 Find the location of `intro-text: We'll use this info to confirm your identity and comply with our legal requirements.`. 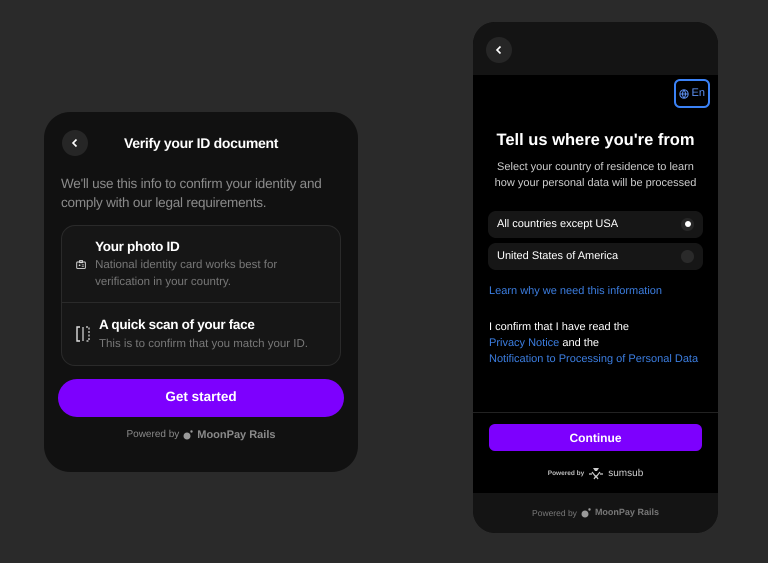

intro-text: We'll use this info to confirm your identity and comply with our legal requirements. is located at coordinates (192, 193).